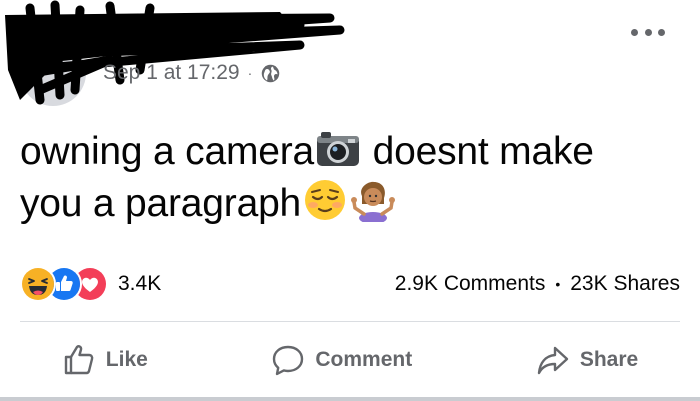  Describe the element at coordinates (478, 151) in the screenshot. I see `post-text-part: doesnt make` at that location.